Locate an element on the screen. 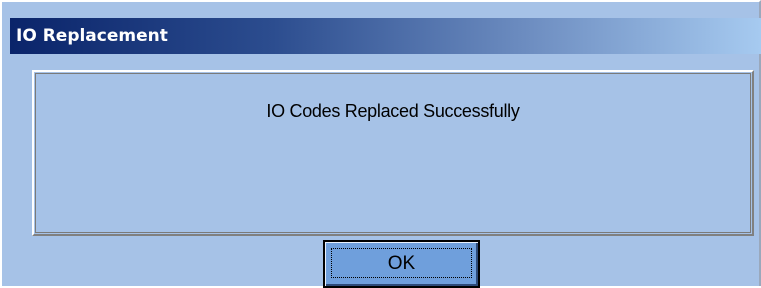  ok-button: OK is located at coordinates (401, 264).